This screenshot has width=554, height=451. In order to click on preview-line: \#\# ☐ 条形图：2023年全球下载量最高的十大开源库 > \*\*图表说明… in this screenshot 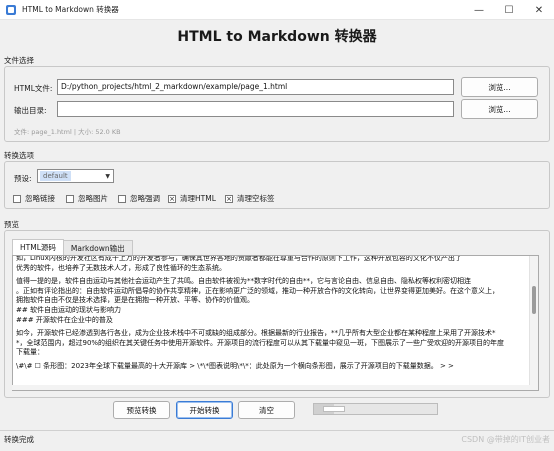, I will do `click(235, 365)`.